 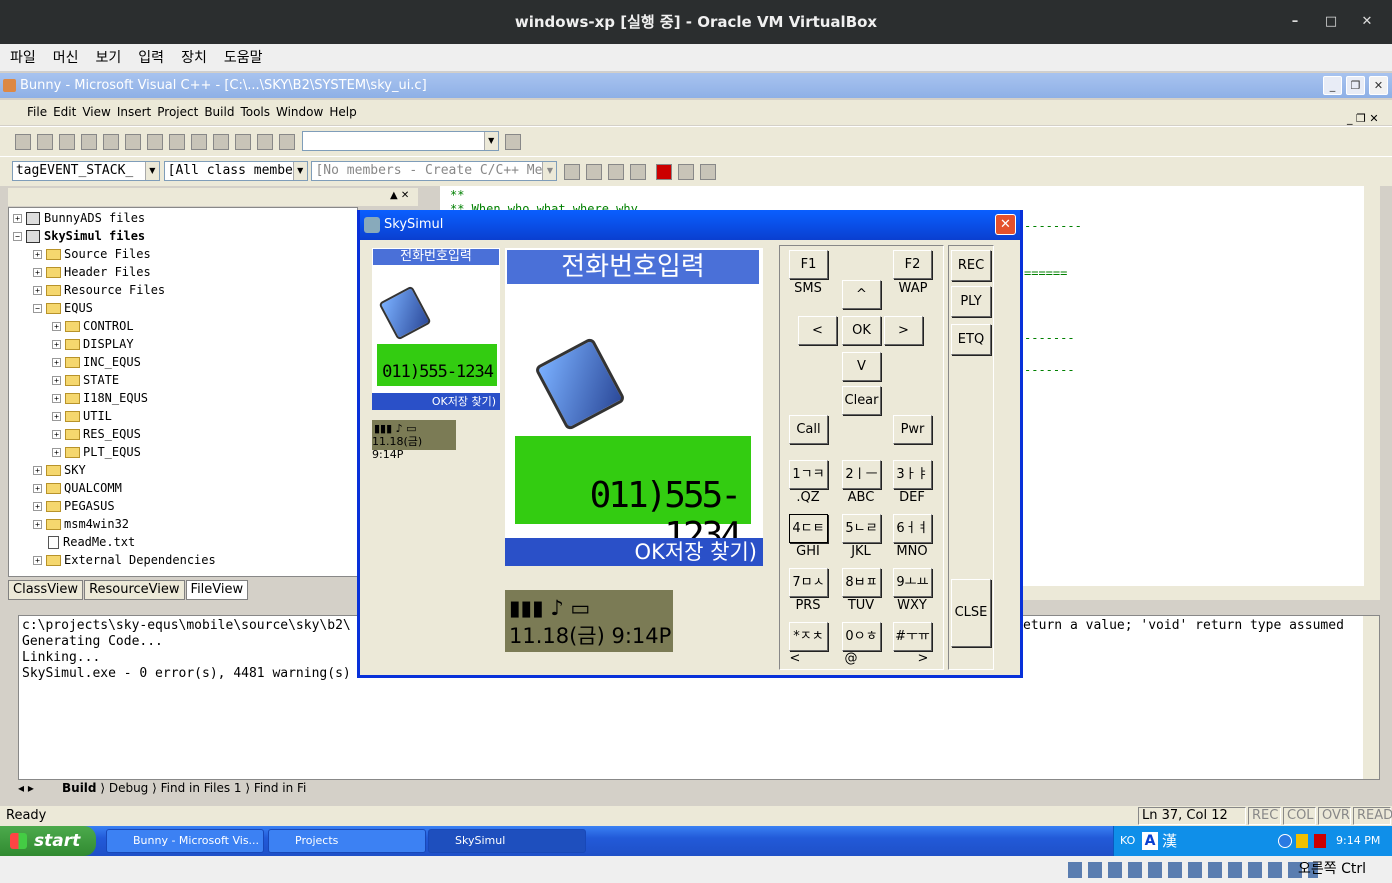 What do you see at coordinates (342, 112) in the screenshot?
I see `menu-help: Help` at bounding box center [342, 112].